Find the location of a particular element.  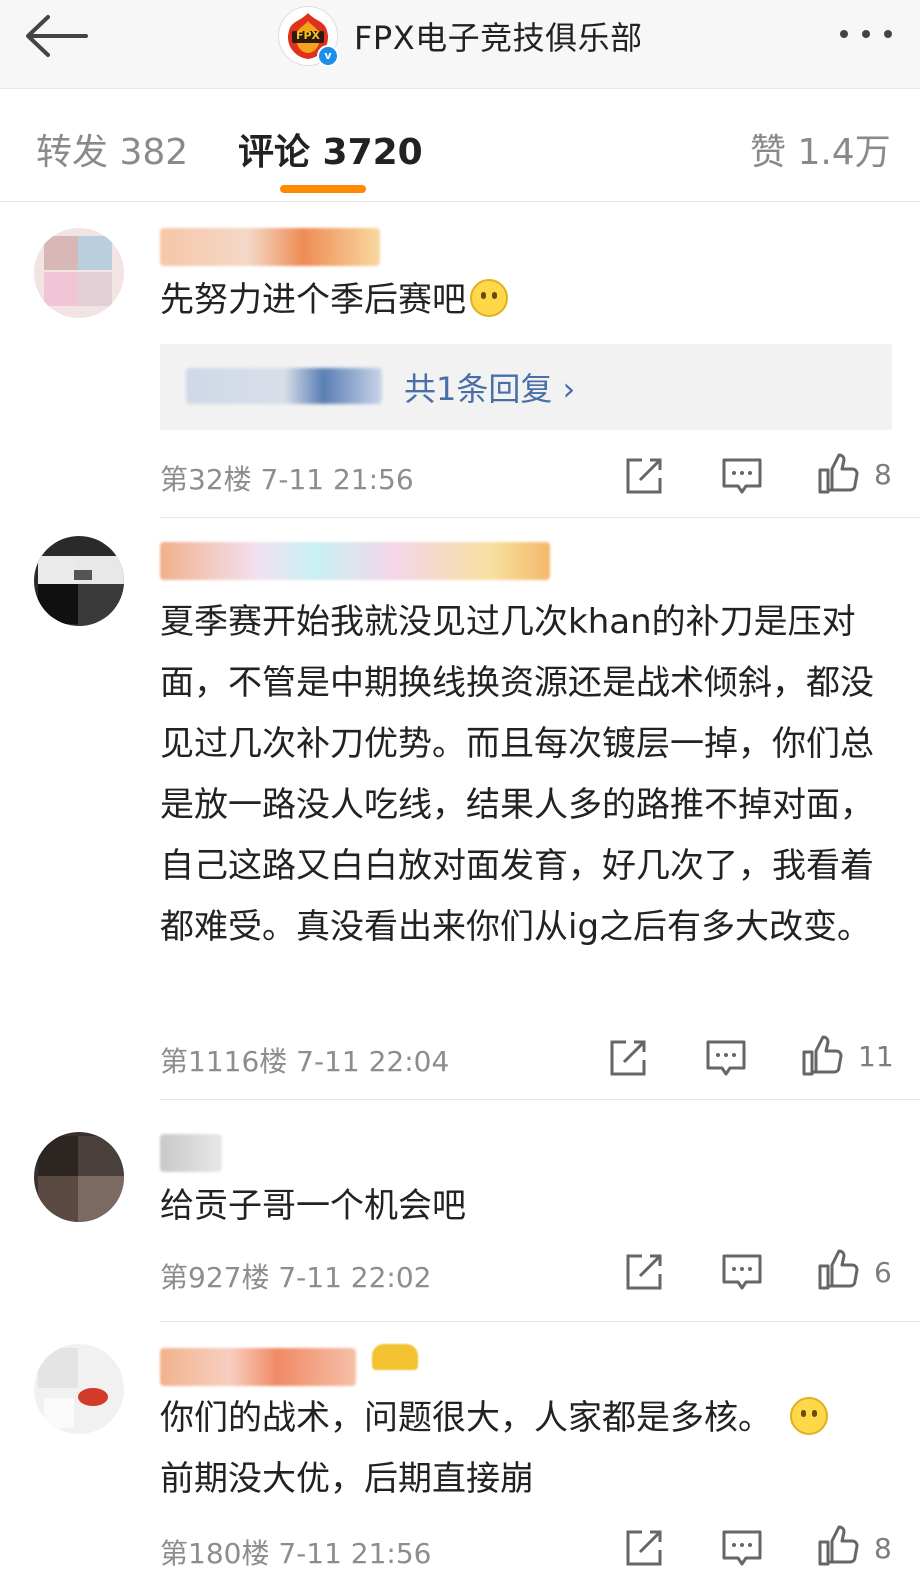

view-replies-link: 共1条回复 › is located at coordinates (489, 387).